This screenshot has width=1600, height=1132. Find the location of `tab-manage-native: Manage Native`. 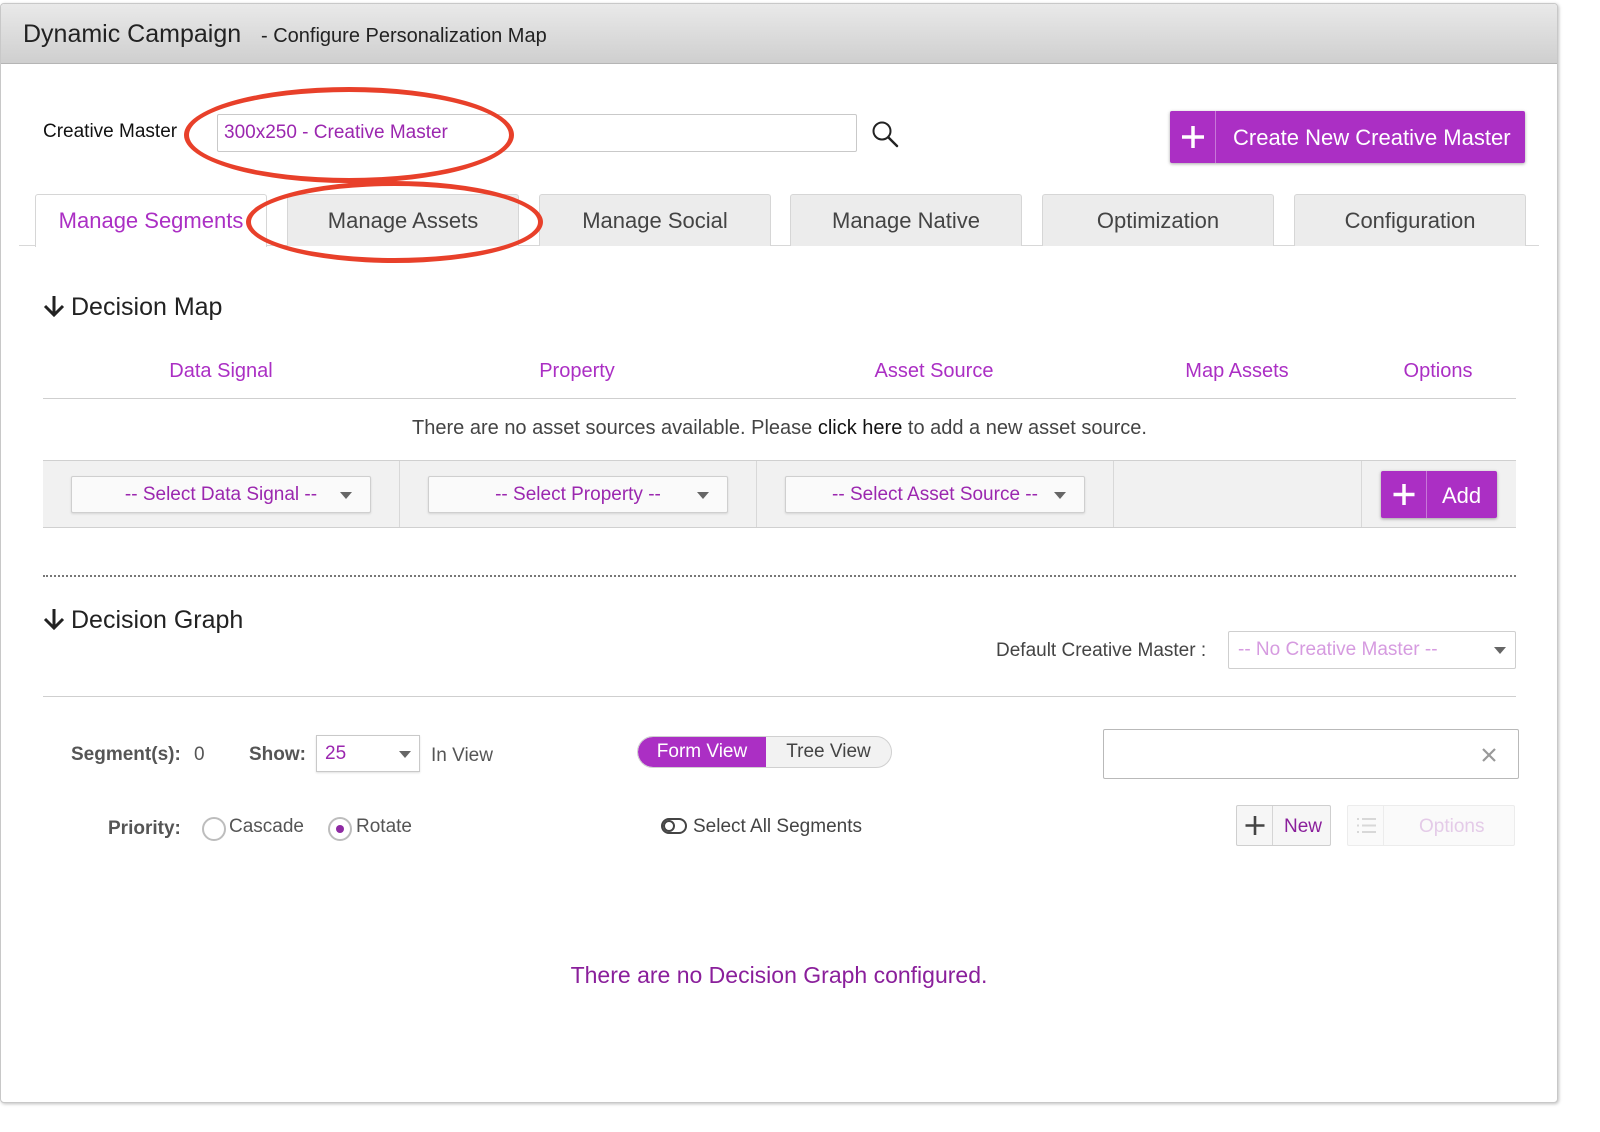

tab-manage-native: Manage Native is located at coordinates (906, 220).